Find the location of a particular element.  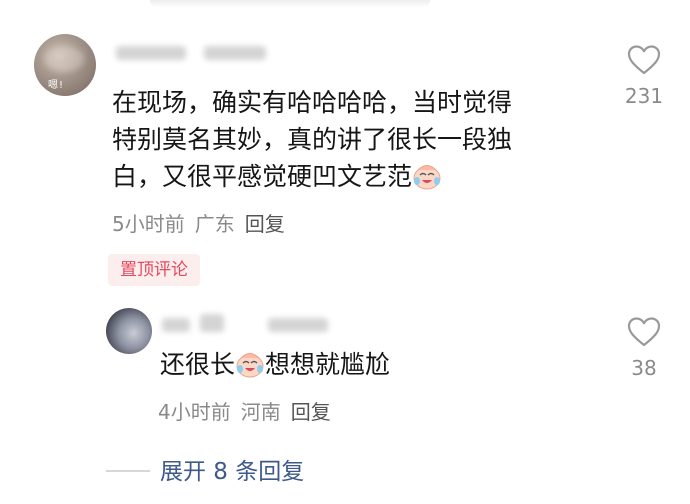

comment-line: 特别莫名其妙，真的讲了很长一段独 is located at coordinates (312, 139).